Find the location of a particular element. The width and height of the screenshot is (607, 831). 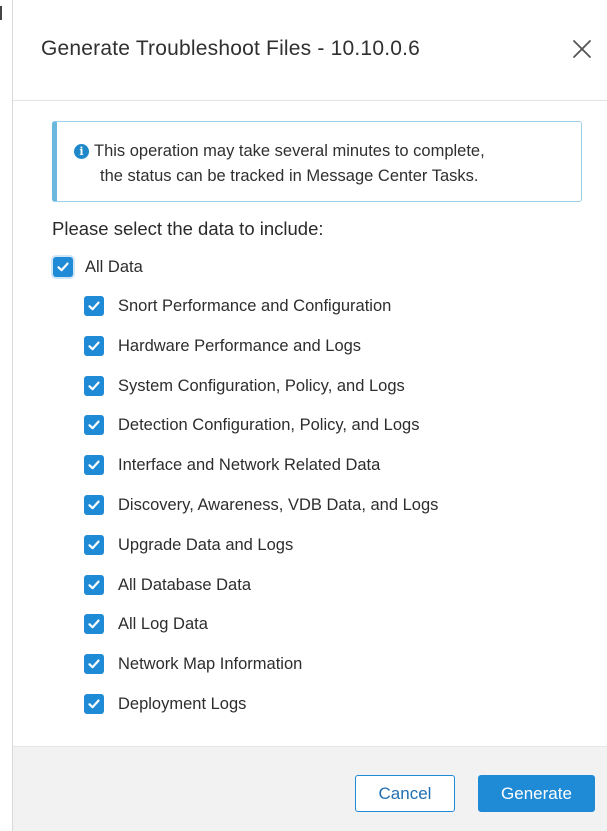

checkbox-option: Snort Performance and Configuration is located at coordinates (237, 306).